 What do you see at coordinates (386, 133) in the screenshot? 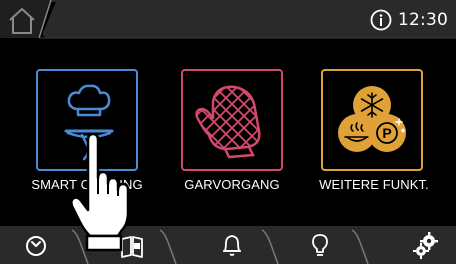
I see `pyrolysis-p-glyph: P` at bounding box center [386, 133].